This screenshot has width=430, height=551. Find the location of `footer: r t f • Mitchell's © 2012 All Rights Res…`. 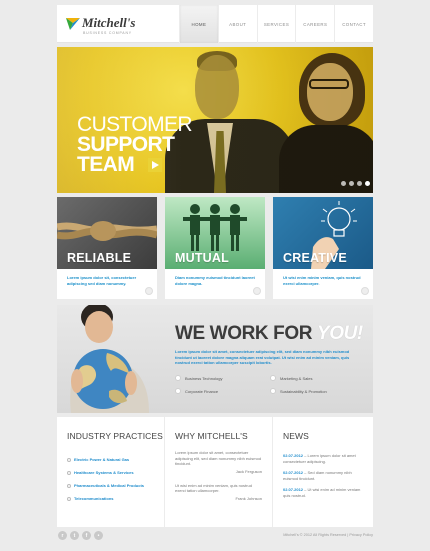

footer: r t f • Mitchell's © 2012 All Rights Res… is located at coordinates (215, 539).